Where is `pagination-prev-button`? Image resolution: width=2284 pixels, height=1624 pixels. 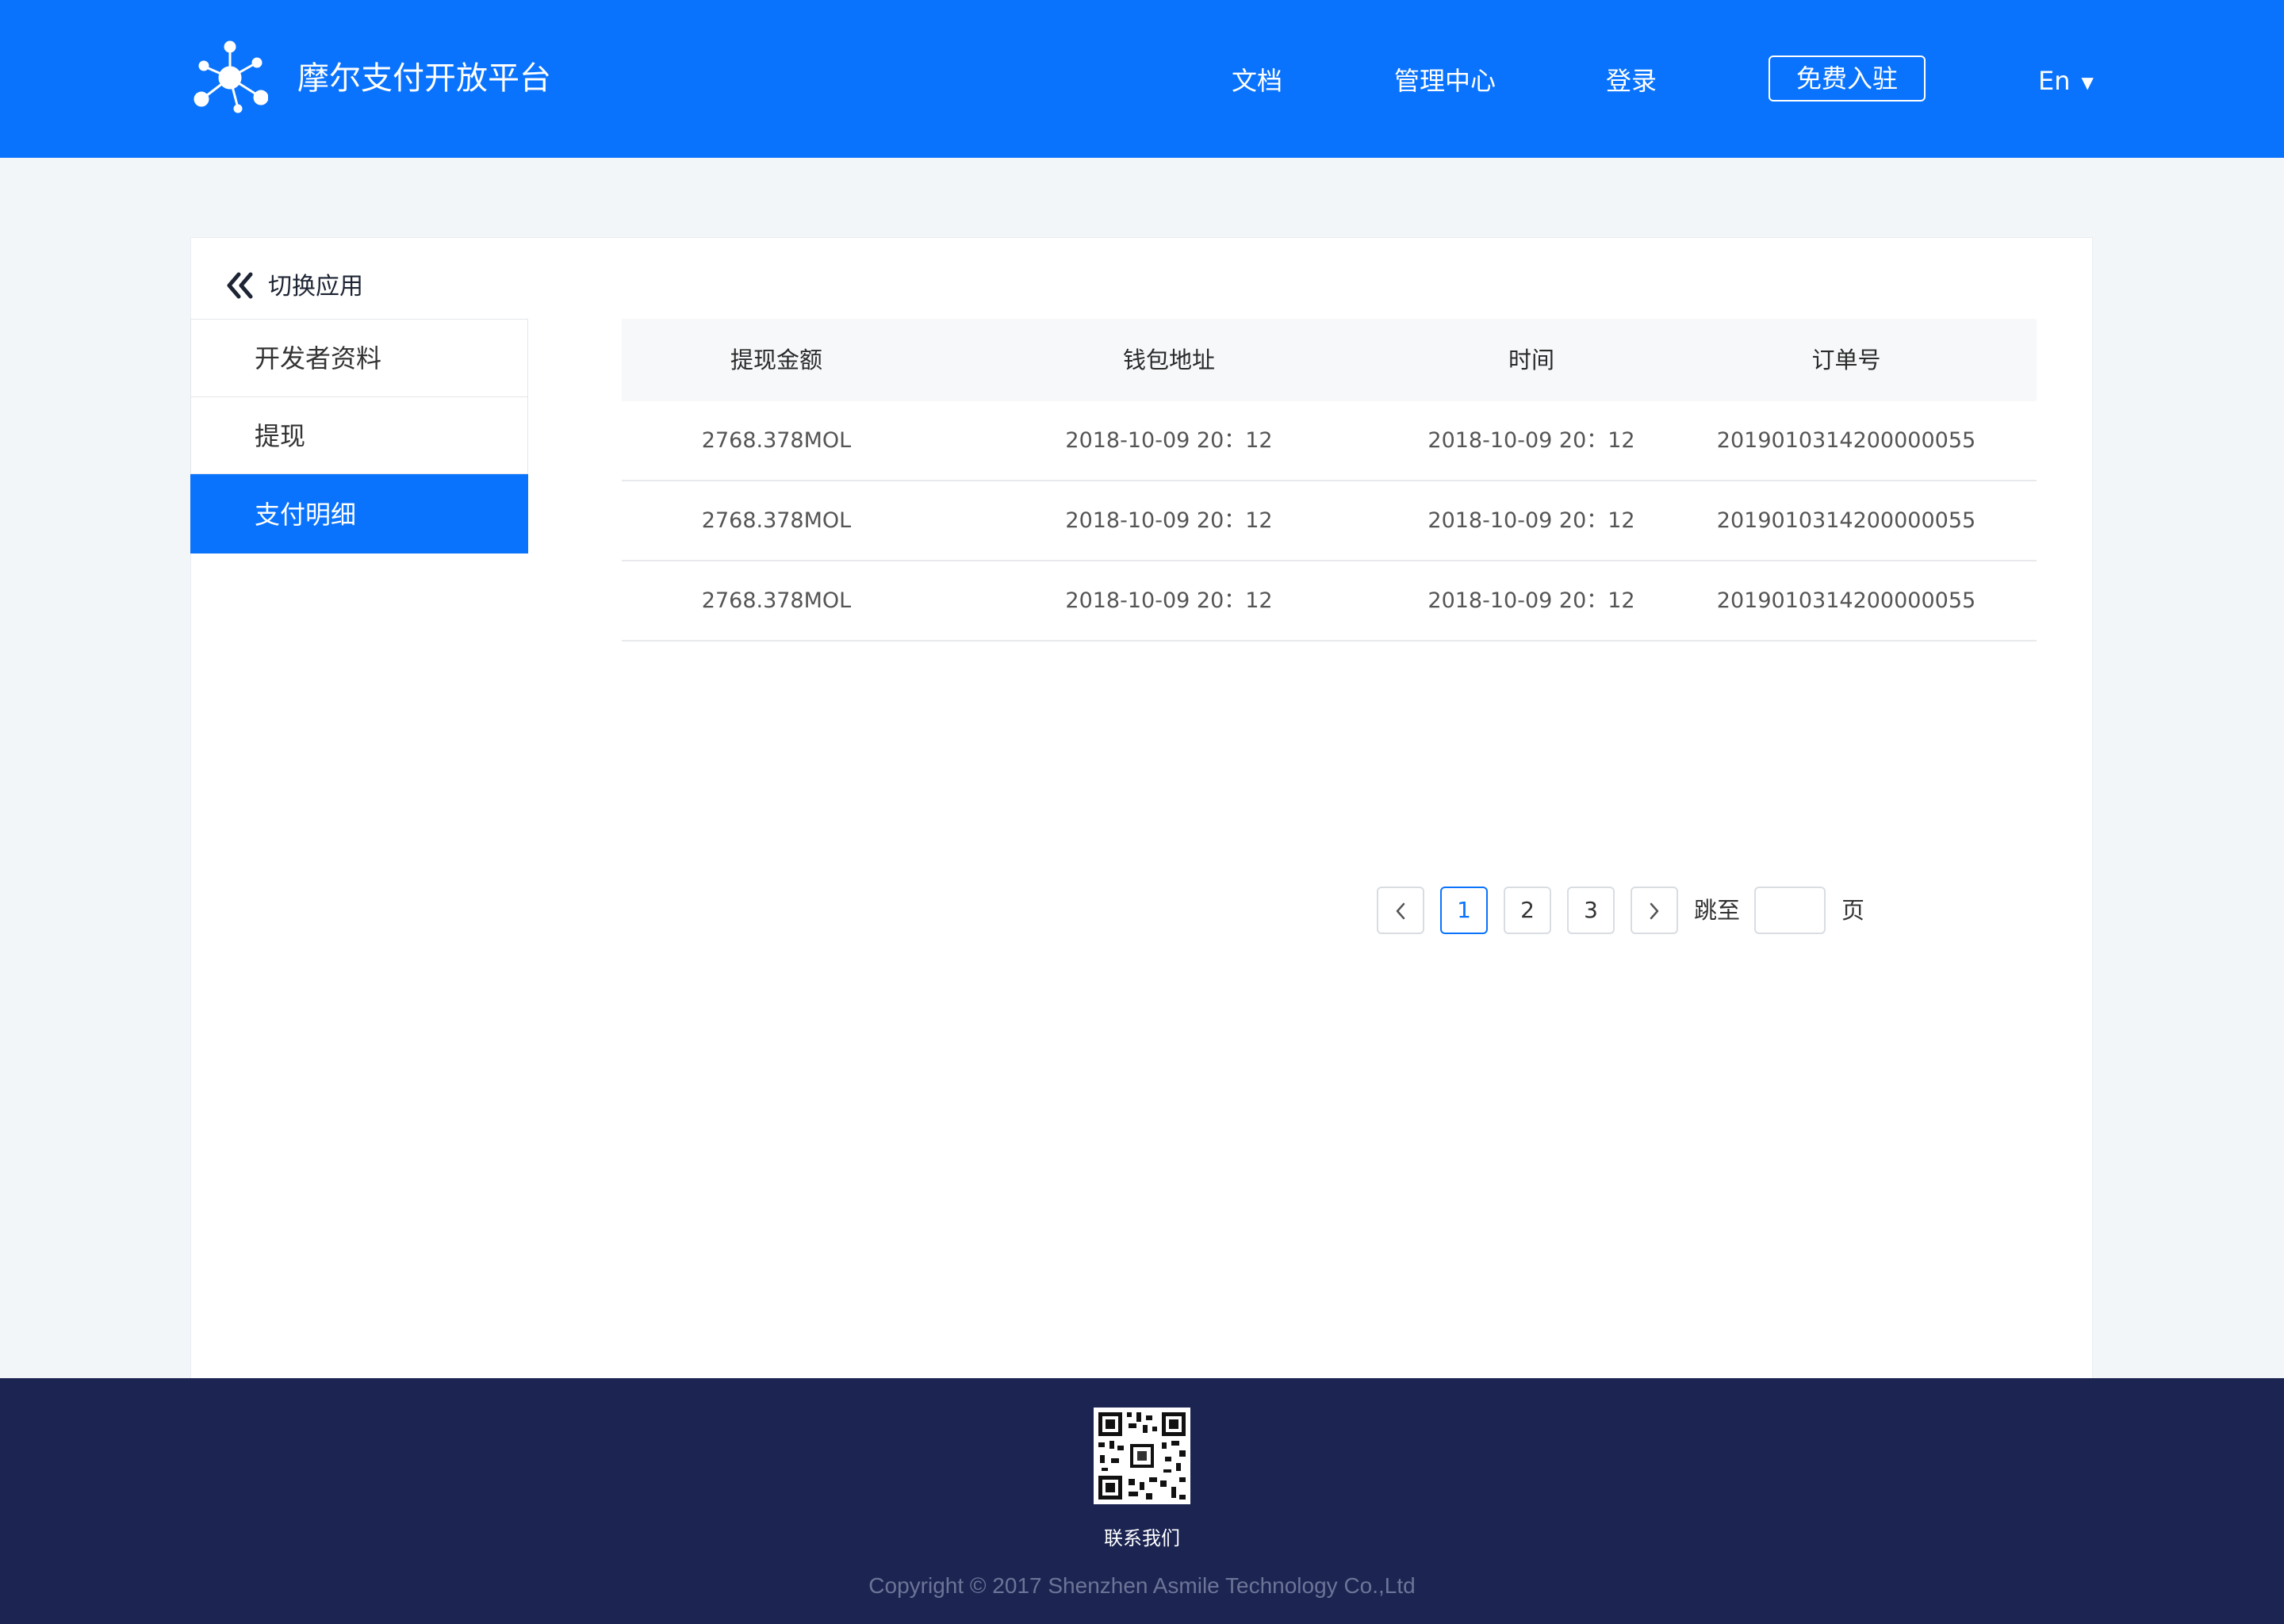 pagination-prev-button is located at coordinates (1400, 910).